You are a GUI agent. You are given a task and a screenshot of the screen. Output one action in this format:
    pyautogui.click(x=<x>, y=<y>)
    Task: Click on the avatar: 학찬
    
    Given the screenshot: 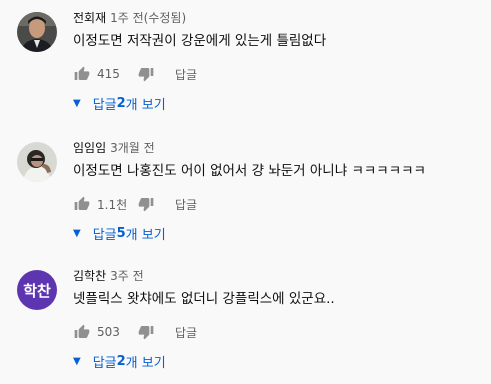 What is the action you would take?
    pyautogui.click(x=37, y=290)
    